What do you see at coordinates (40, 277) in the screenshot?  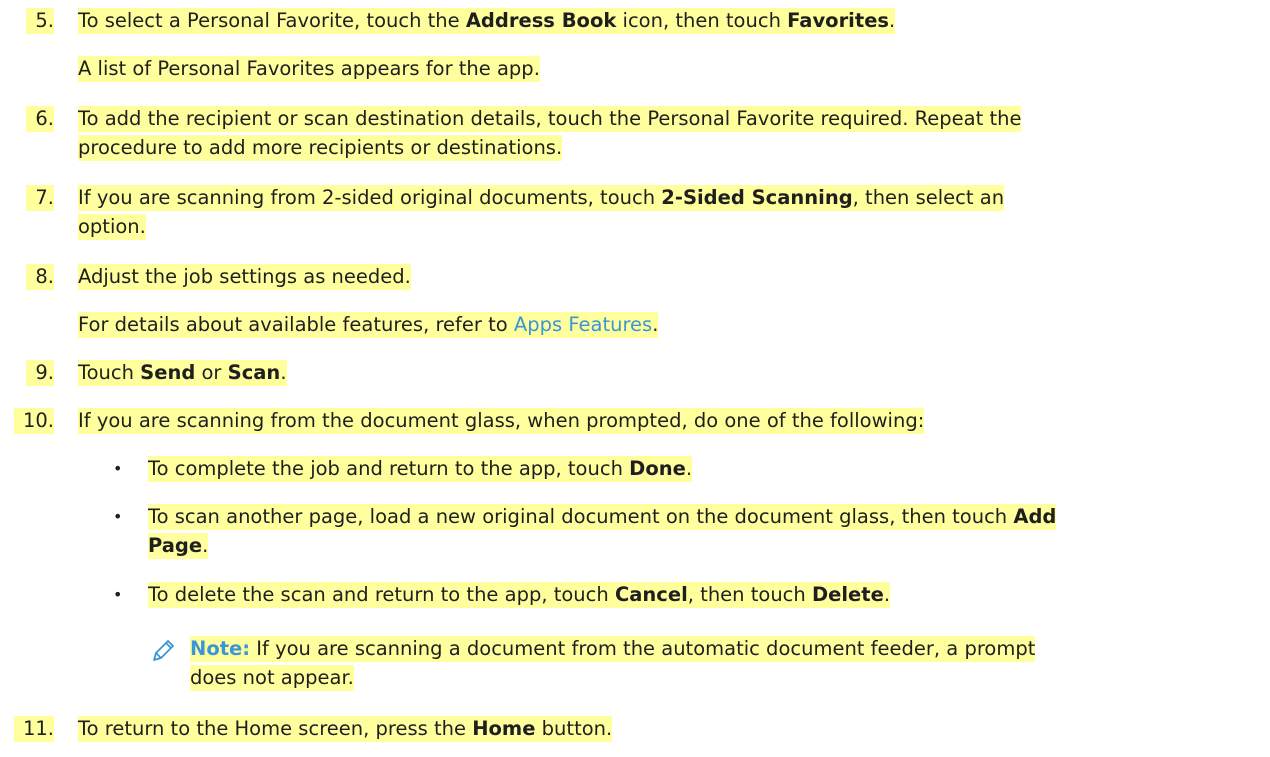 I see `step-number: 8.` at bounding box center [40, 277].